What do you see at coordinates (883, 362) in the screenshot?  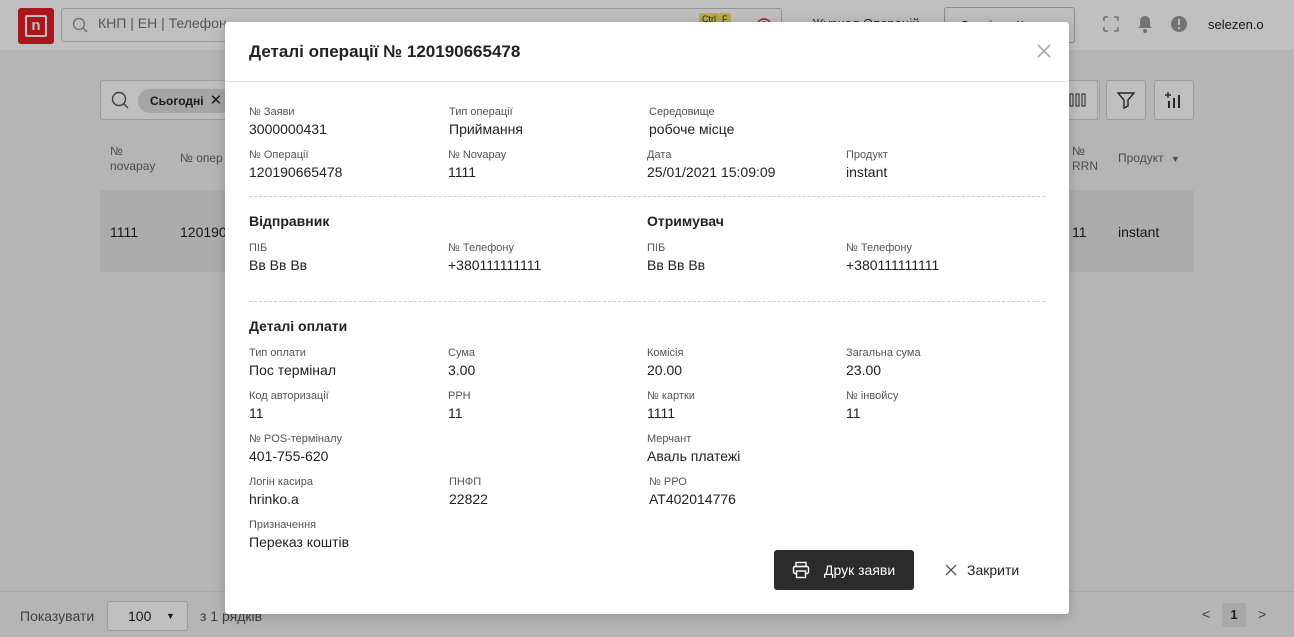 I see `field-total: Загальна сума 23.00` at bounding box center [883, 362].